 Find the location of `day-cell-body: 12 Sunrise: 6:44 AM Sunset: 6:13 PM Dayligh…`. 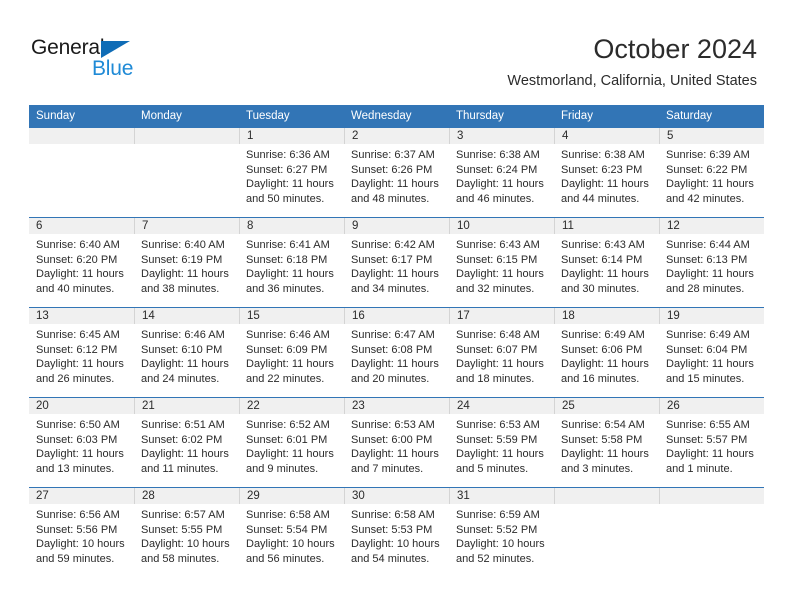

day-cell-body: 12 Sunrise: 6:44 AM Sunset: 6:13 PM Dayligh… is located at coordinates (711, 262).